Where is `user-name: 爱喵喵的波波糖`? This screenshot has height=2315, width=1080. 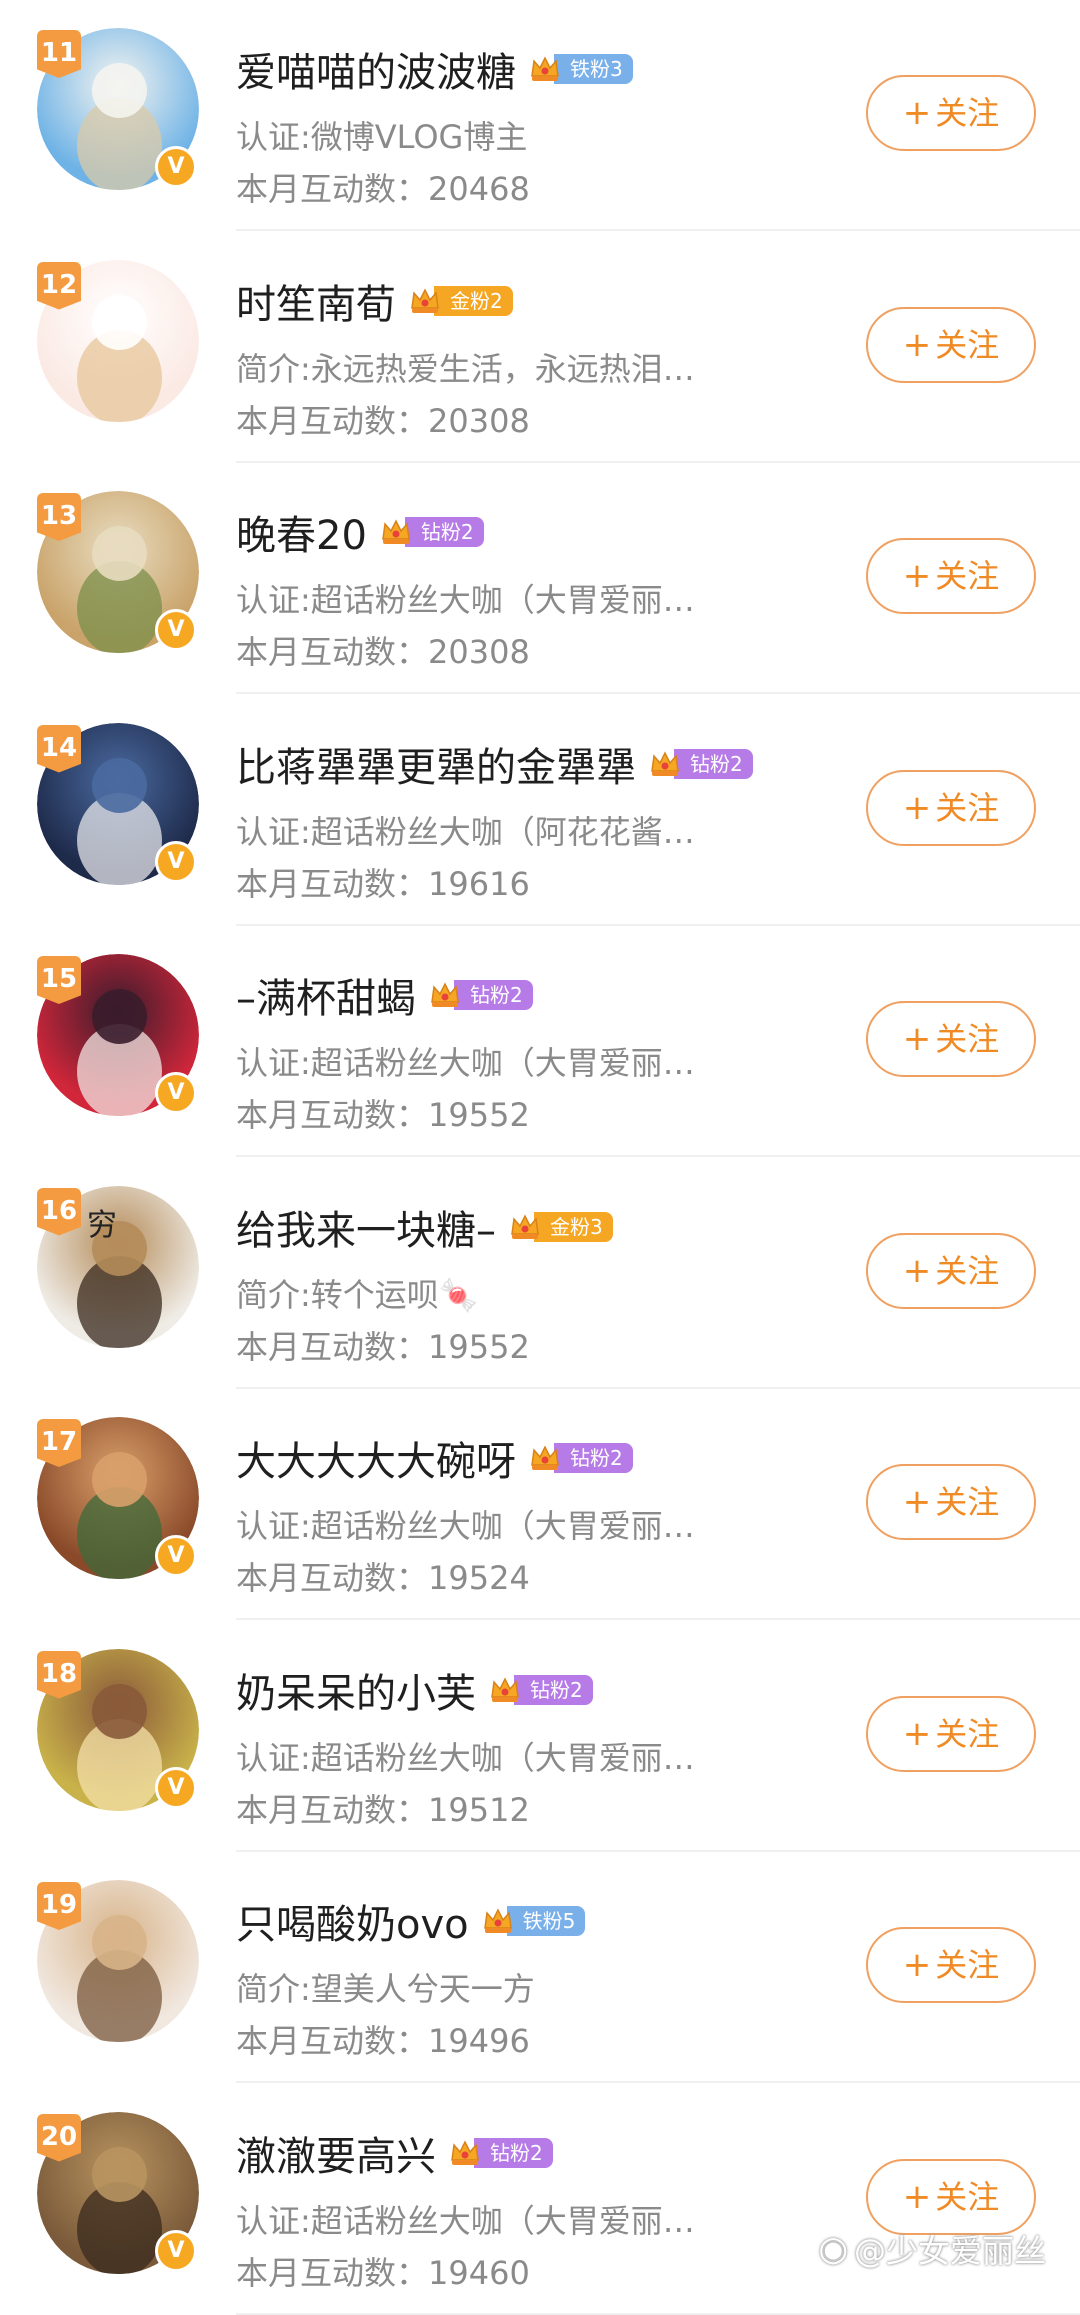
user-name: 爱喵喵的波波糖 is located at coordinates (376, 69).